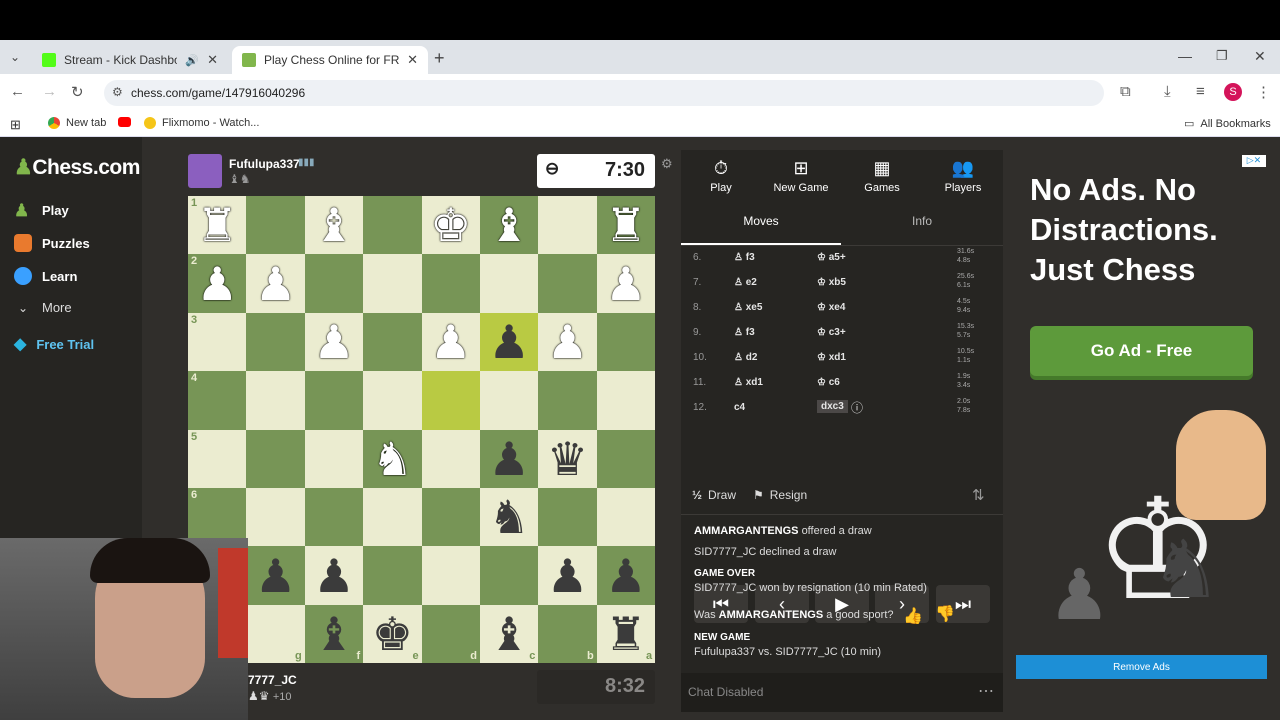 This screenshot has width=1280, height=720. Describe the element at coordinates (77, 167) in the screenshot. I see `chess-logo: ♟Chess.com` at that location.